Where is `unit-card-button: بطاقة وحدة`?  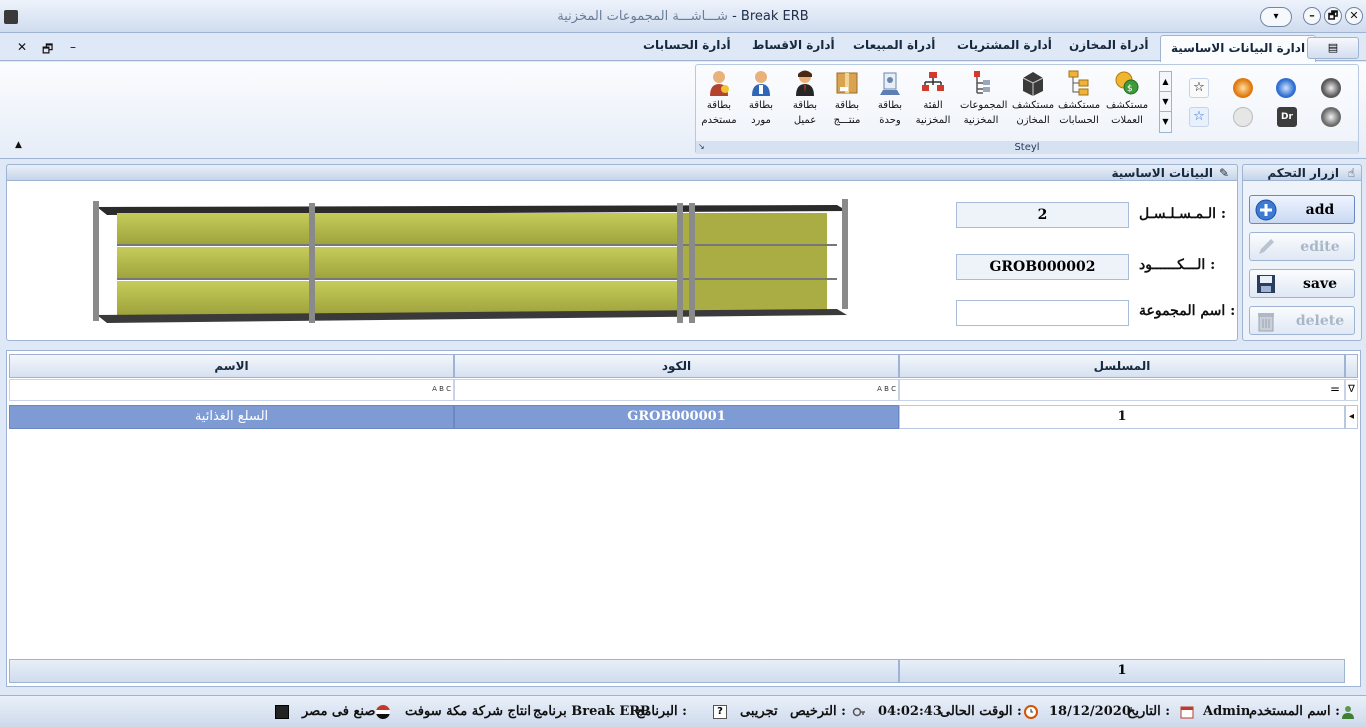
unit-card-button: بطاقة وحدة is located at coordinates (890, 104).